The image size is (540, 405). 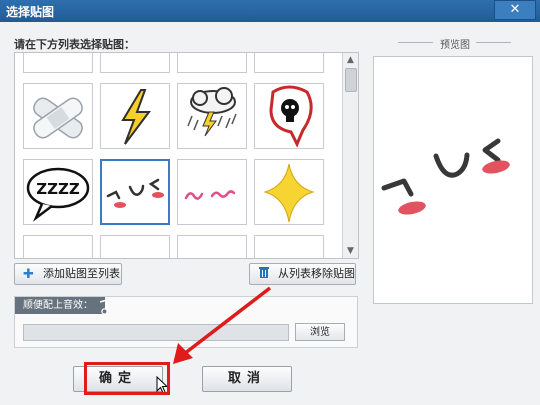 What do you see at coordinates (445, 176) in the screenshot?
I see `blush-face-preview` at bounding box center [445, 176].